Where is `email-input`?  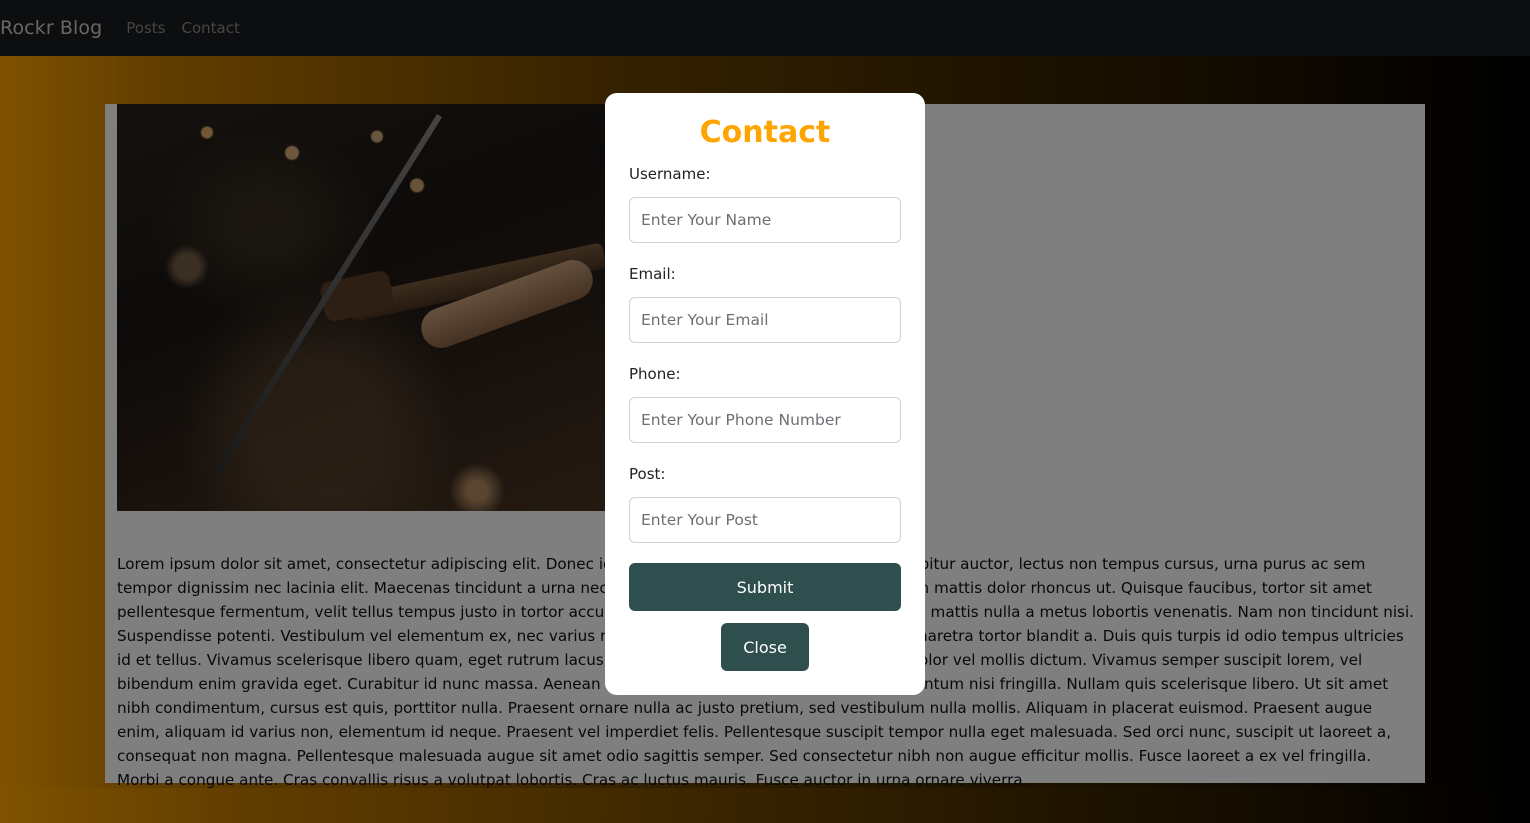
email-input is located at coordinates (765, 320).